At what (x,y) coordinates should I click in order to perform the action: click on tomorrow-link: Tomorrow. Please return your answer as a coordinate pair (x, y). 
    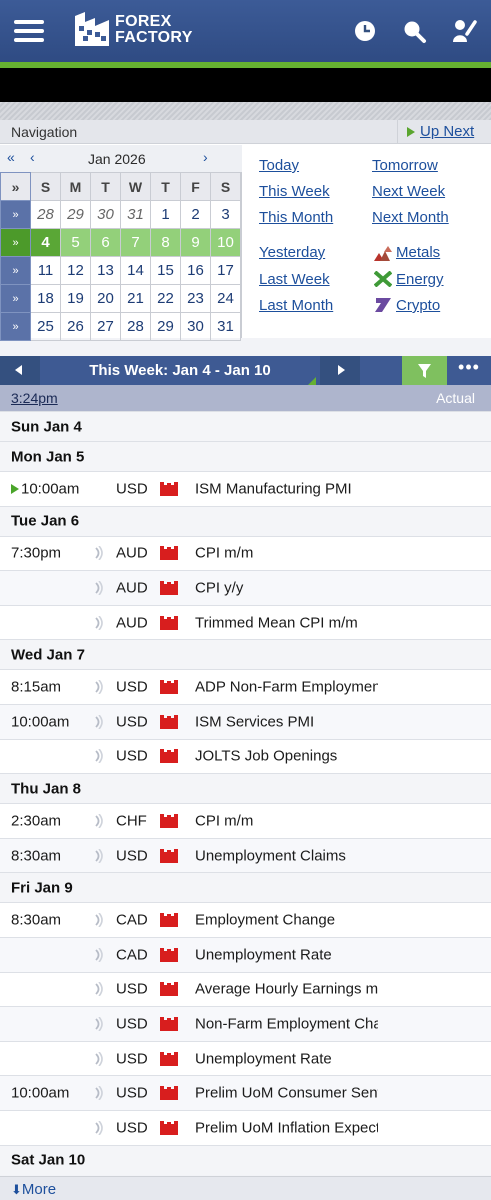
    Looking at the image, I should click on (405, 165).